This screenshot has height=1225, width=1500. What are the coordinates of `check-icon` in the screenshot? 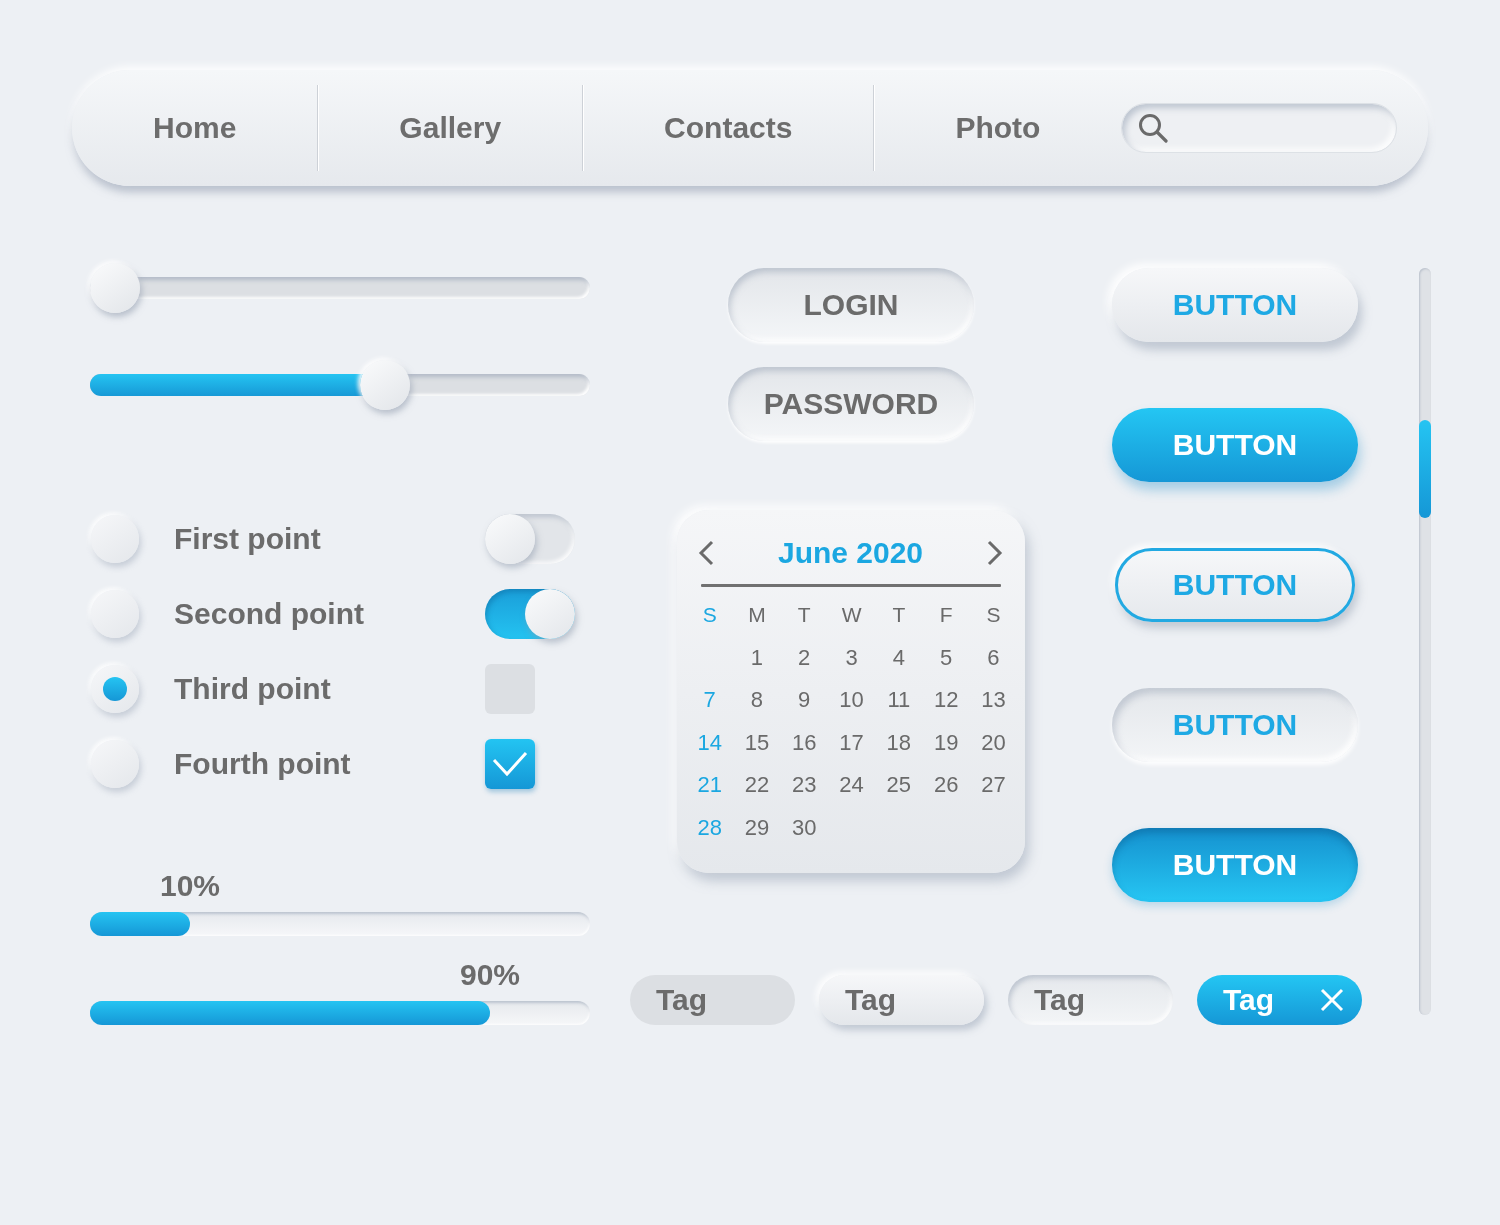 It's located at (510, 764).